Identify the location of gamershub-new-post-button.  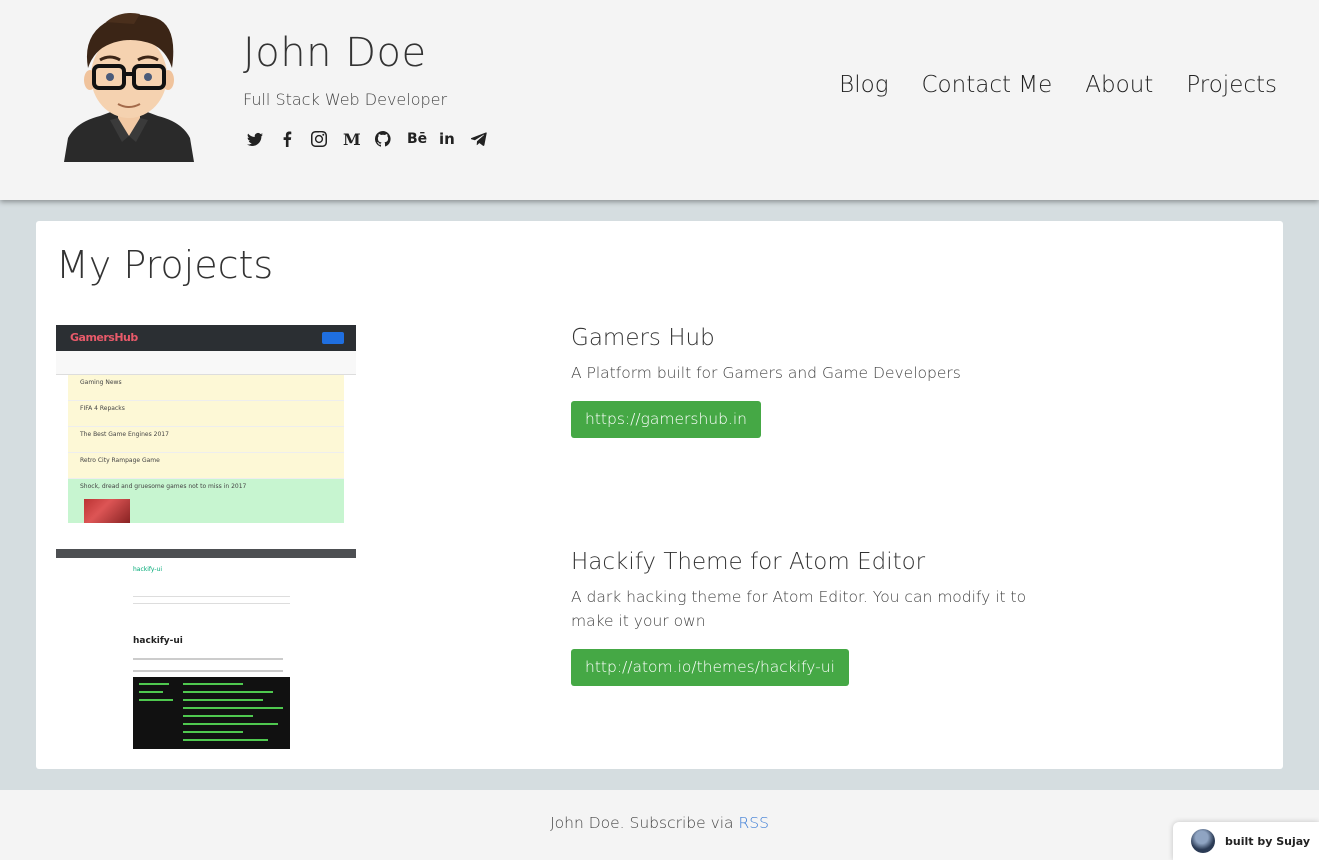
(333, 338).